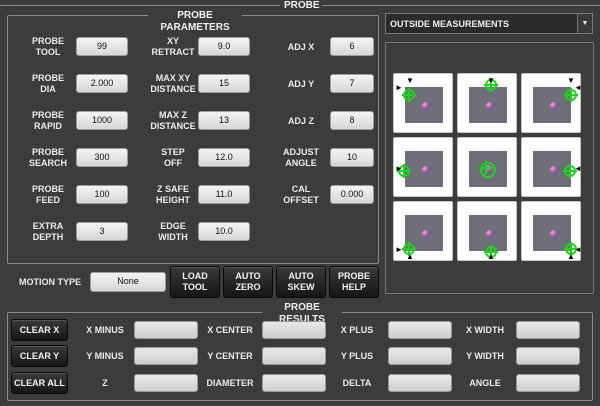 The width and height of the screenshot is (600, 406). What do you see at coordinates (301, 282) in the screenshot?
I see `auto-skew-button: AUTO SKEW` at bounding box center [301, 282].